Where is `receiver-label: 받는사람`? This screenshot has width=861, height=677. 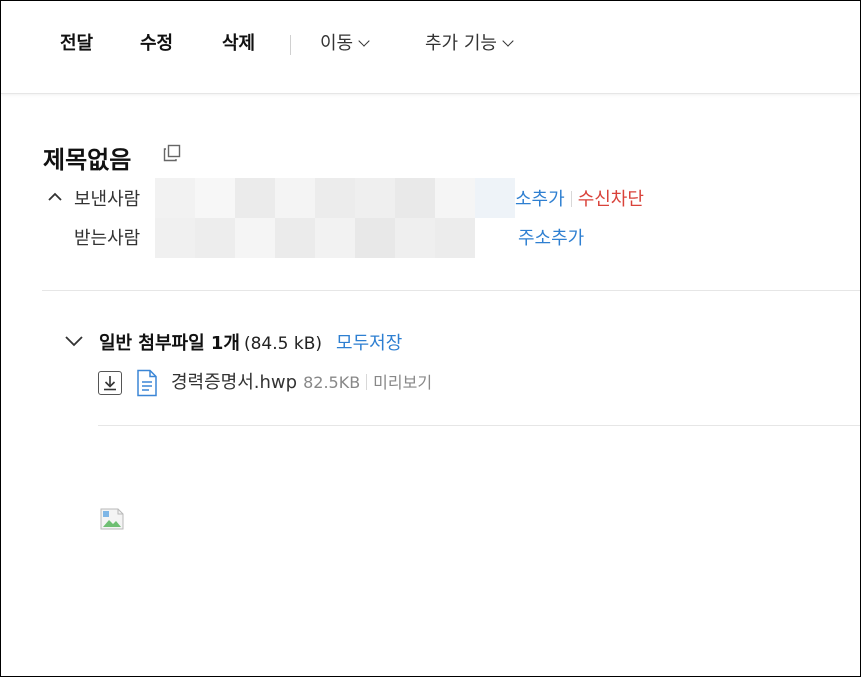
receiver-label: 받는사람 is located at coordinates (107, 238).